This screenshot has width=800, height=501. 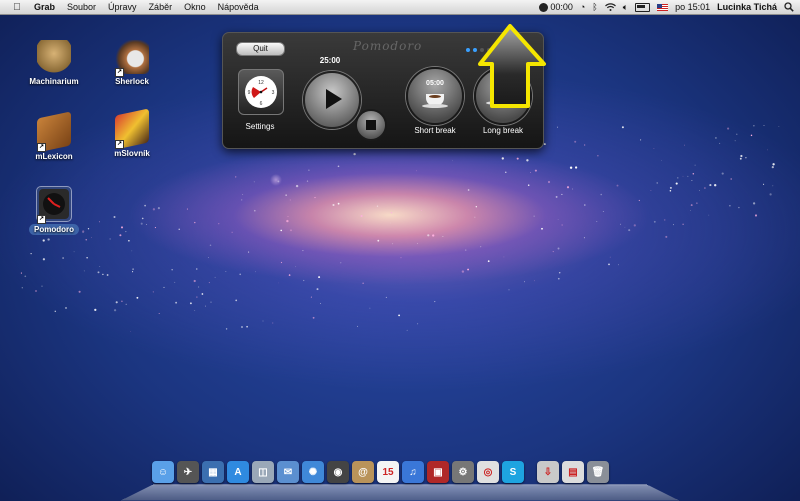 I want to click on menu-napoveda: Nápověda, so click(x=238, y=7).